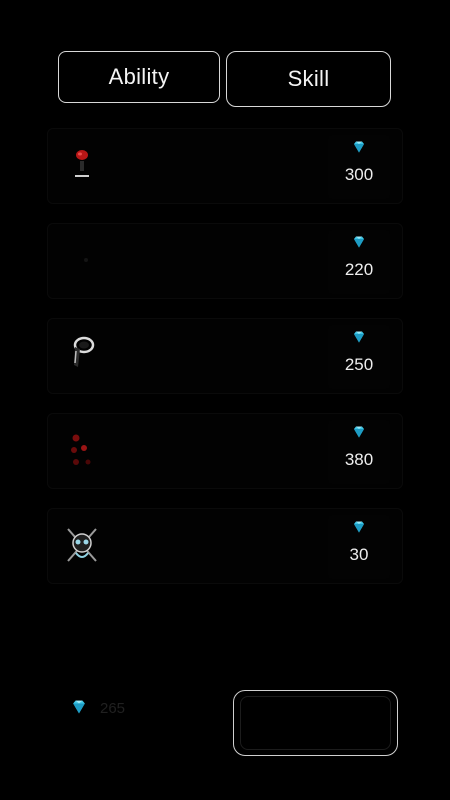 The image size is (450, 800). I want to click on item-price: 300, so click(359, 174).